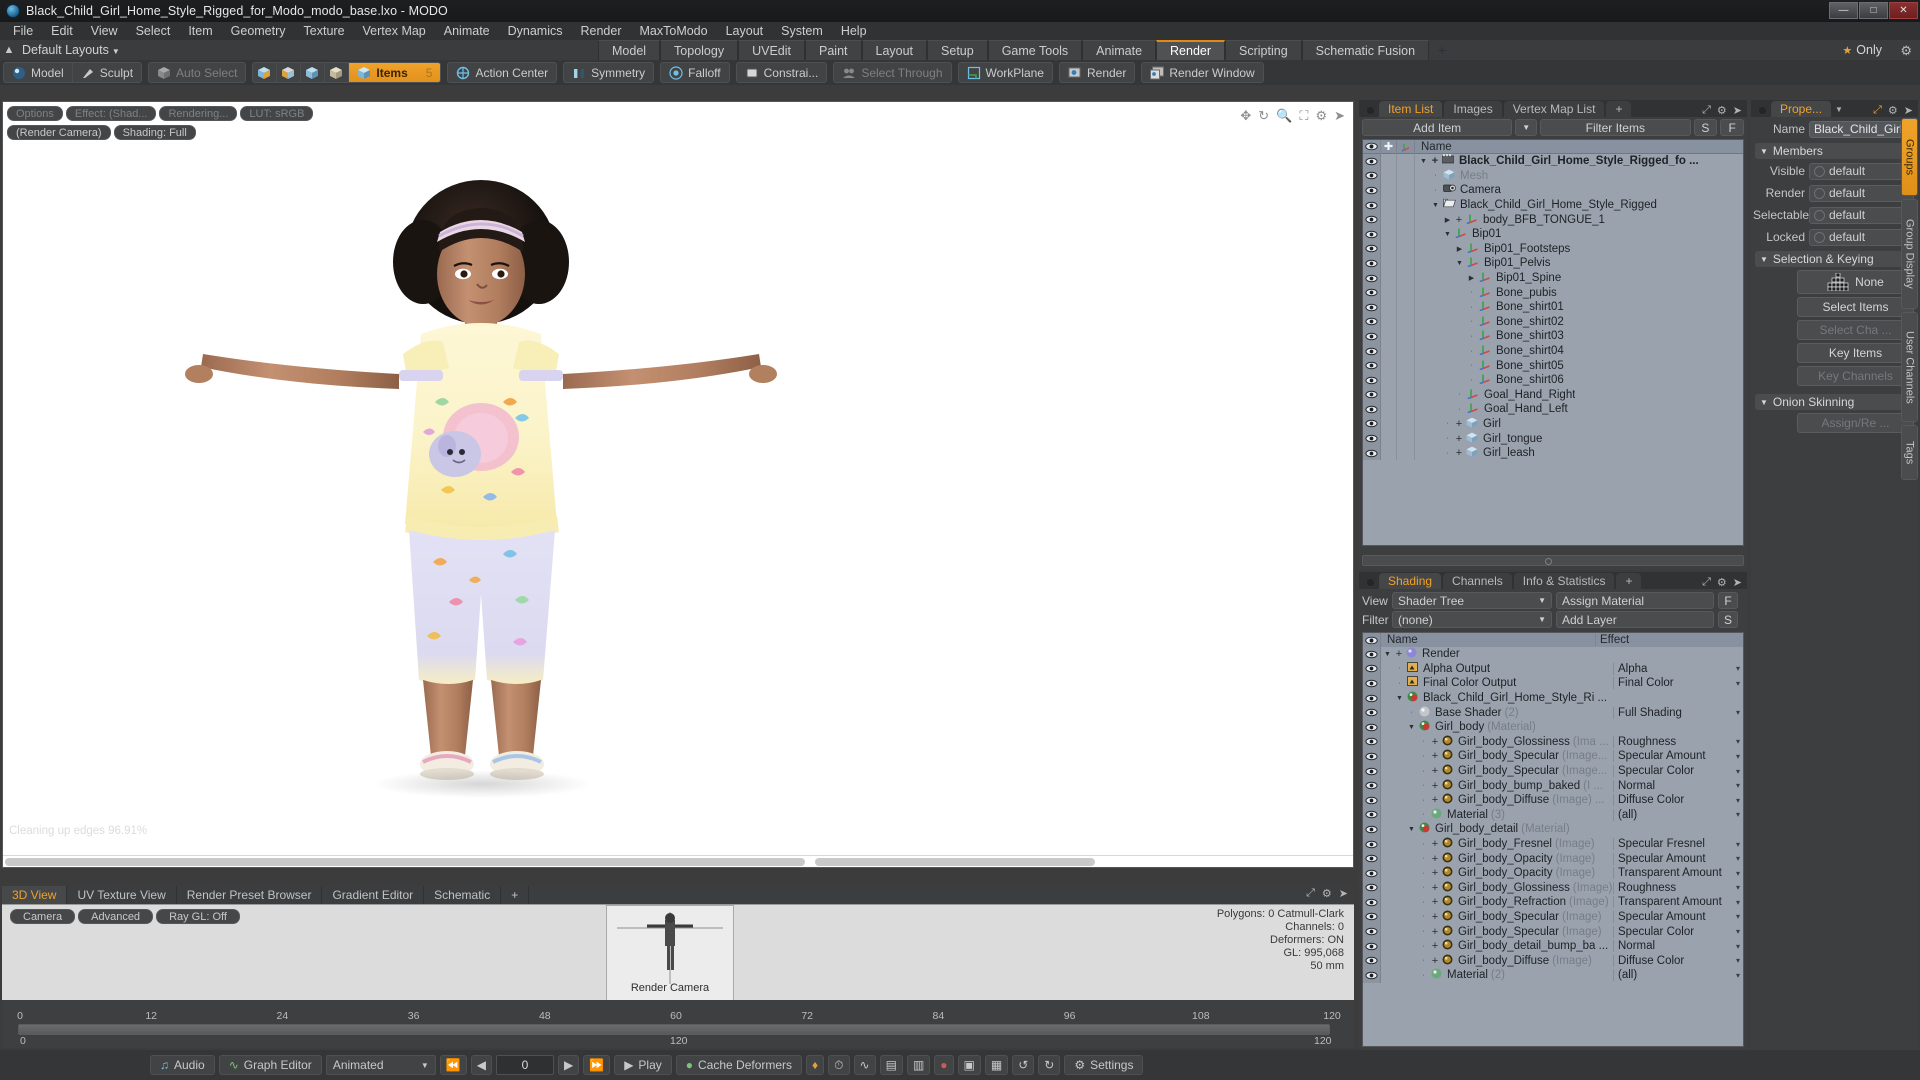 The image size is (1920, 1080). I want to click on shader-tree-dropdown: Shader Tree ▼, so click(1472, 600).